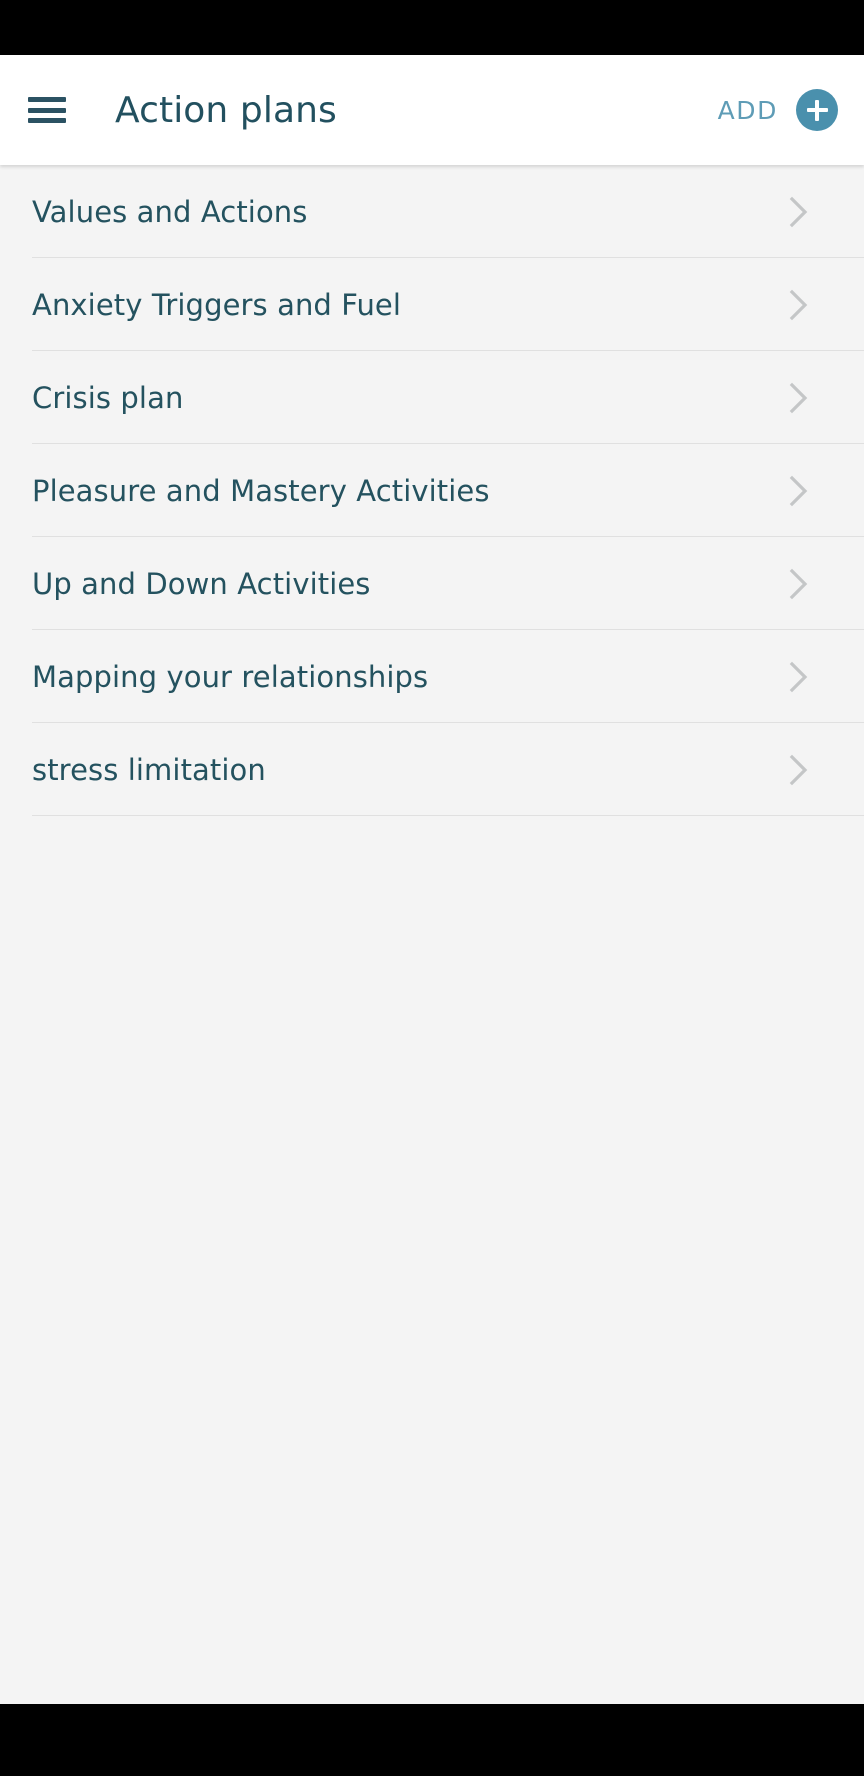 The height and width of the screenshot is (1776, 864). What do you see at coordinates (432, 110) in the screenshot?
I see `app-bar: Action plans ADD` at bounding box center [432, 110].